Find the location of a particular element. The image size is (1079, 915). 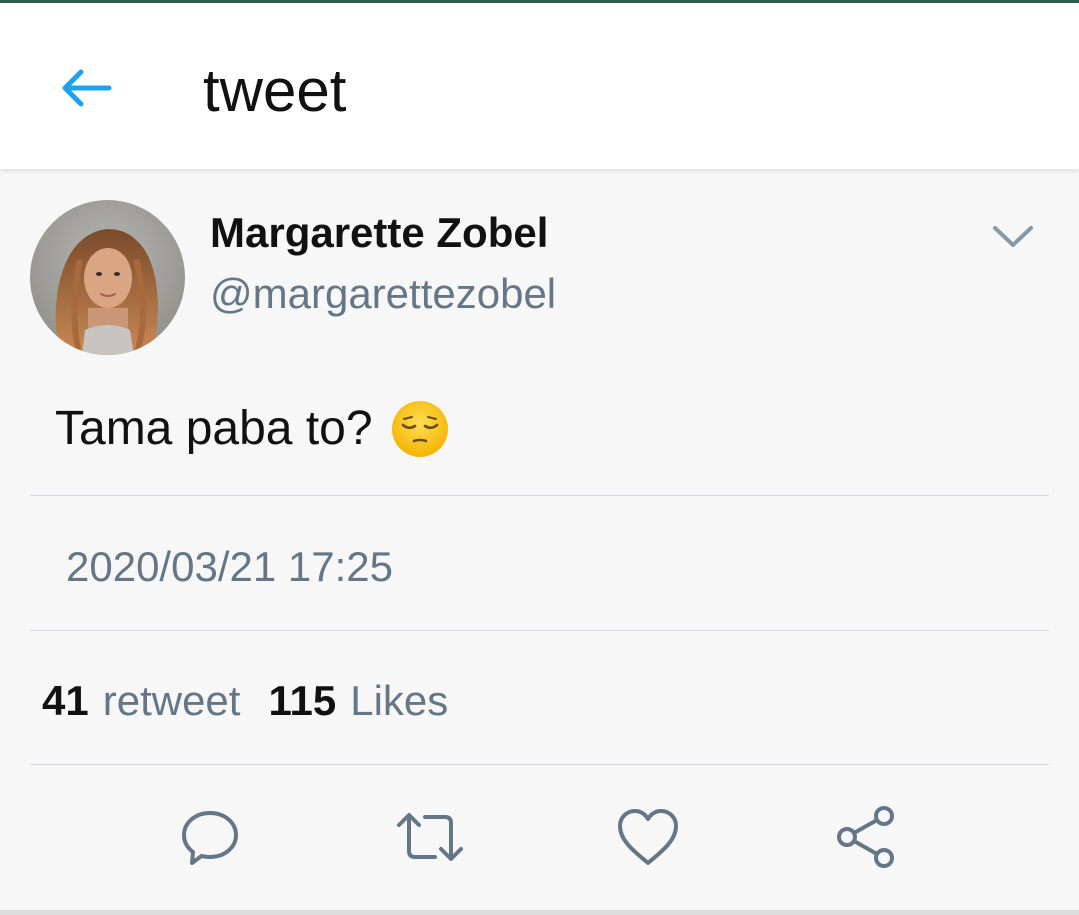

heart-icon is located at coordinates (648, 837).